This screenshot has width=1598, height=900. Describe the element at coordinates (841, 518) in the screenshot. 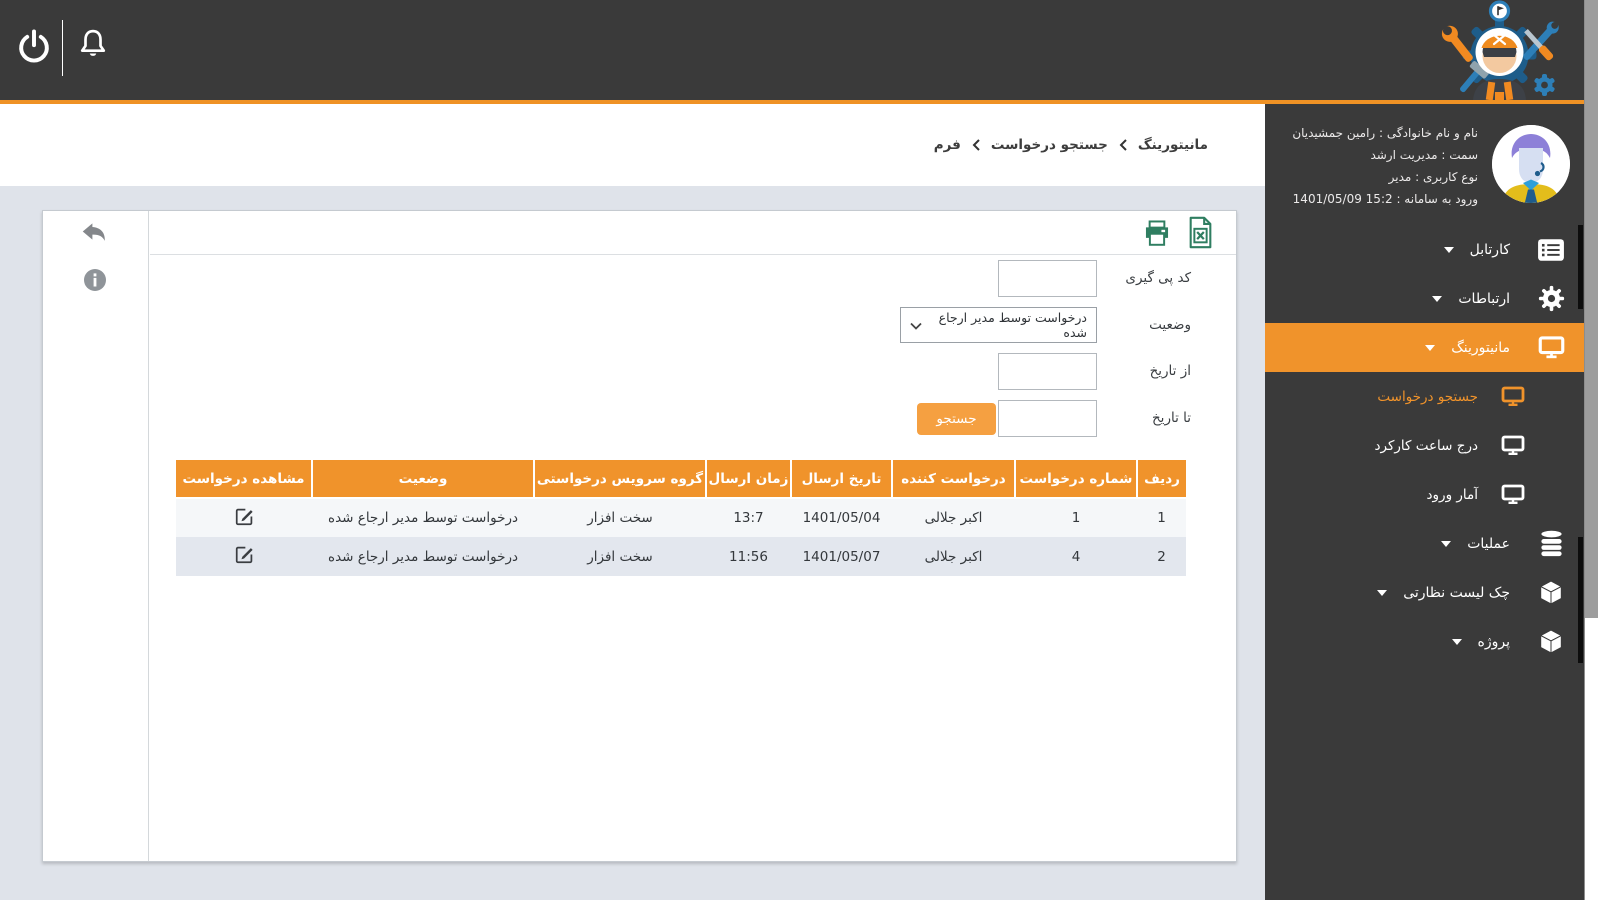

I see `cell-send-date: 1401/05/04` at that location.